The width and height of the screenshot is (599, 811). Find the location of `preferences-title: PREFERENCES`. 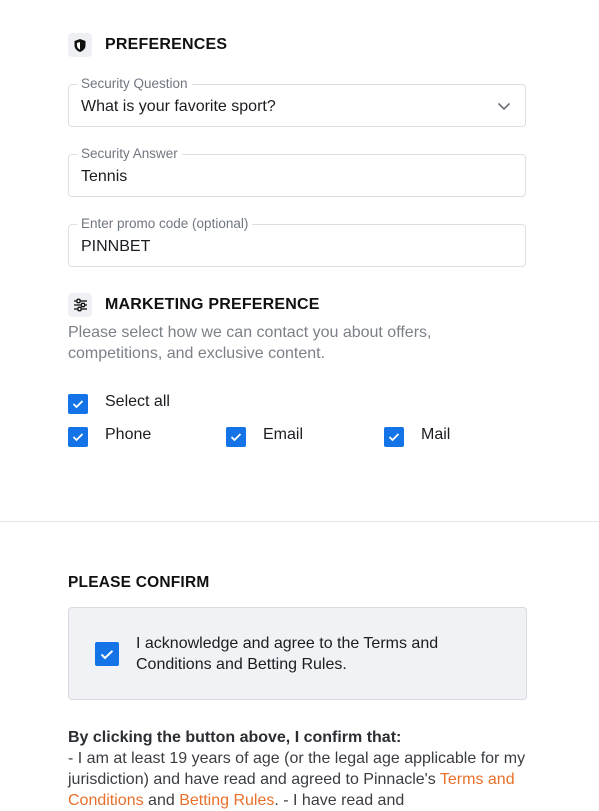

preferences-title: PREFERENCES is located at coordinates (166, 44).